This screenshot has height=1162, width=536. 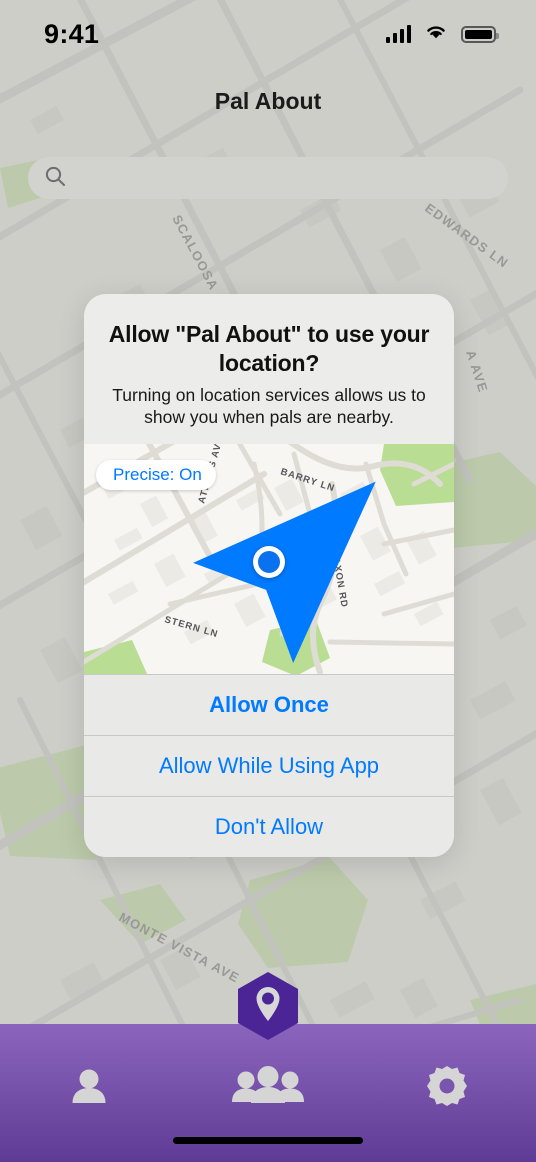 I want to click on allow-while-using-app-button: Allow While Using App, so click(x=269, y=766).